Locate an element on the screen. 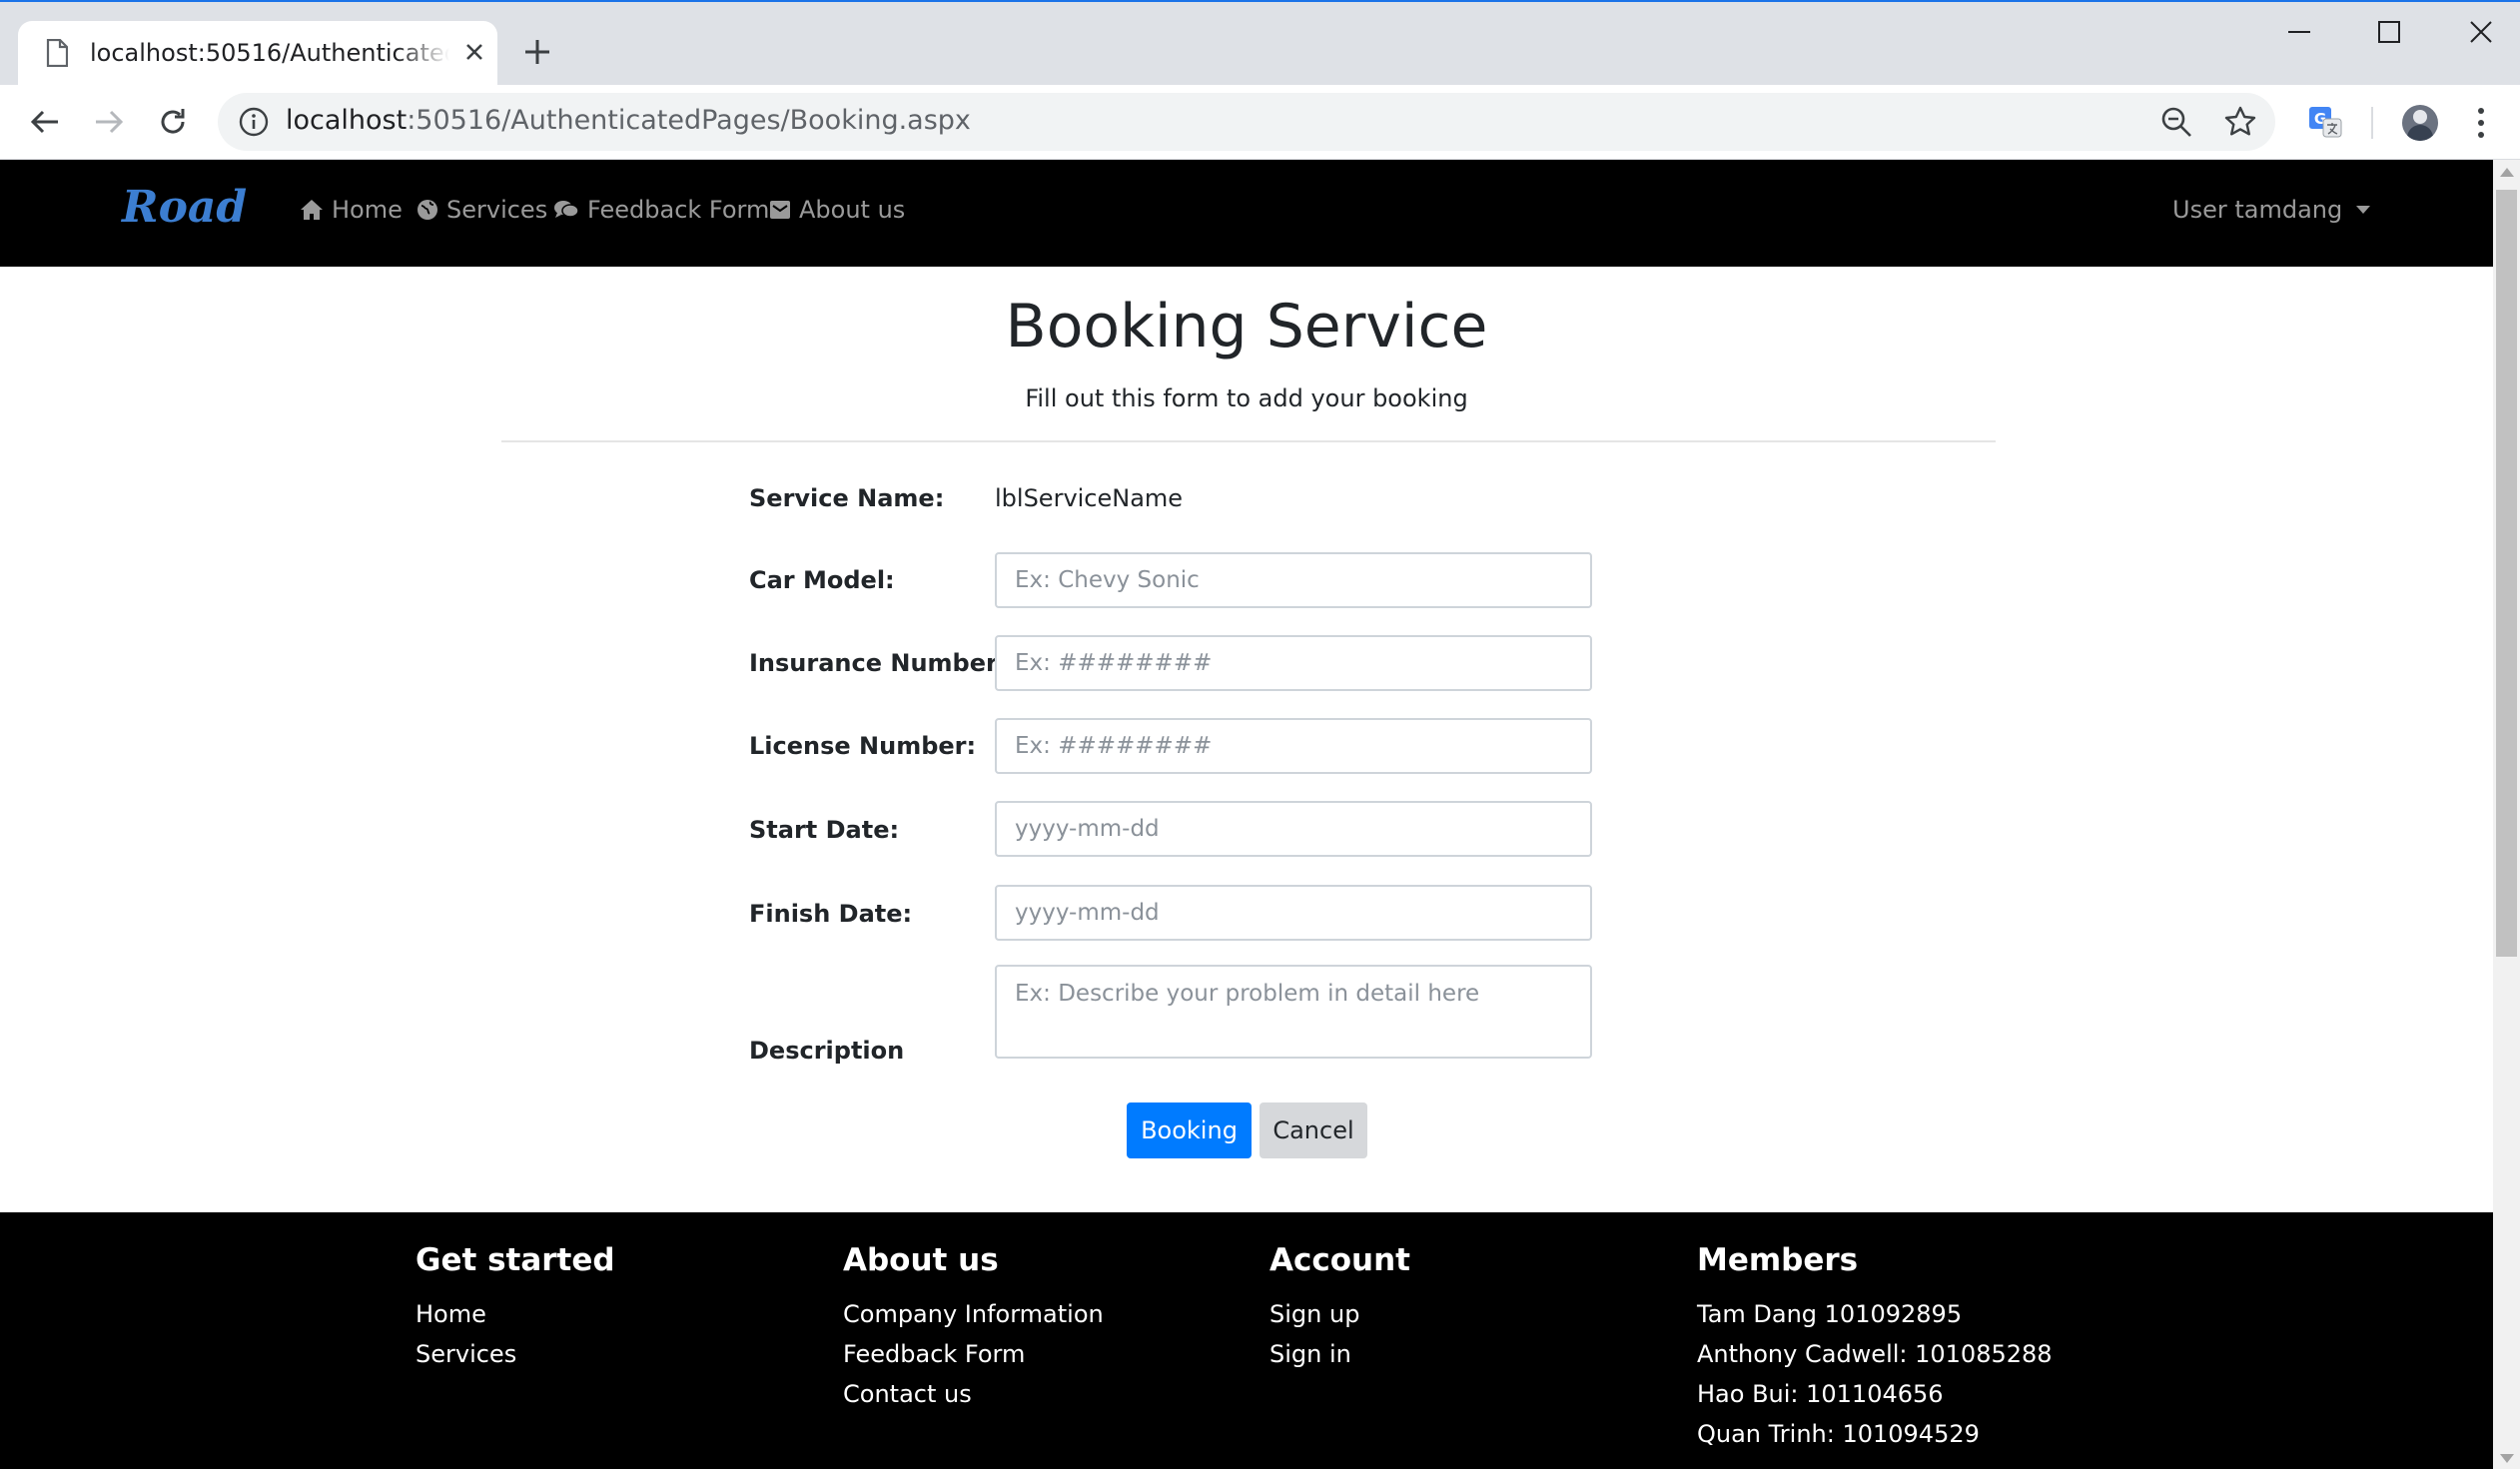 The image size is (2520, 1469). nav-about-us: About us is located at coordinates (837, 210).